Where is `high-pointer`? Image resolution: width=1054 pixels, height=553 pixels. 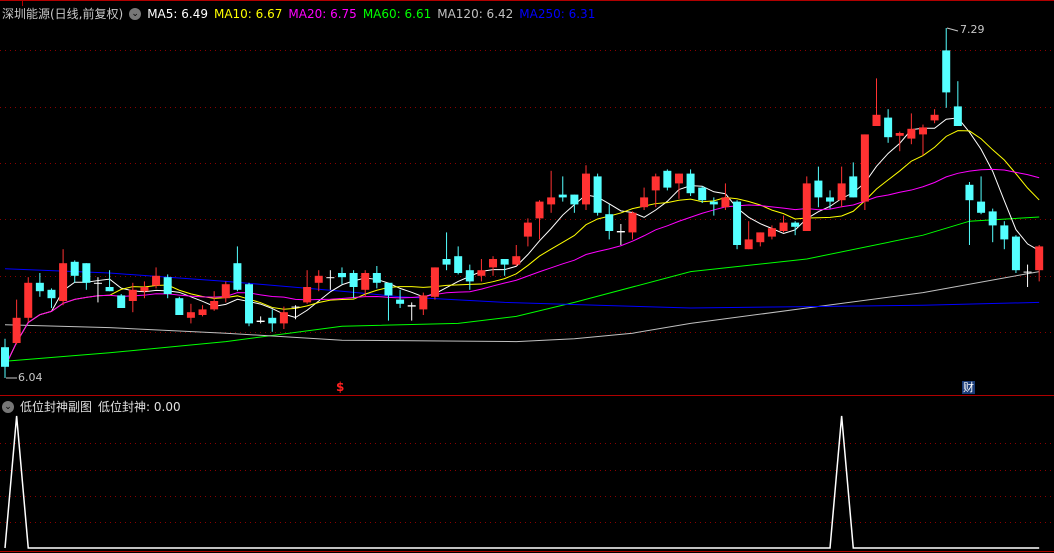
high-pointer is located at coordinates (952, 29).